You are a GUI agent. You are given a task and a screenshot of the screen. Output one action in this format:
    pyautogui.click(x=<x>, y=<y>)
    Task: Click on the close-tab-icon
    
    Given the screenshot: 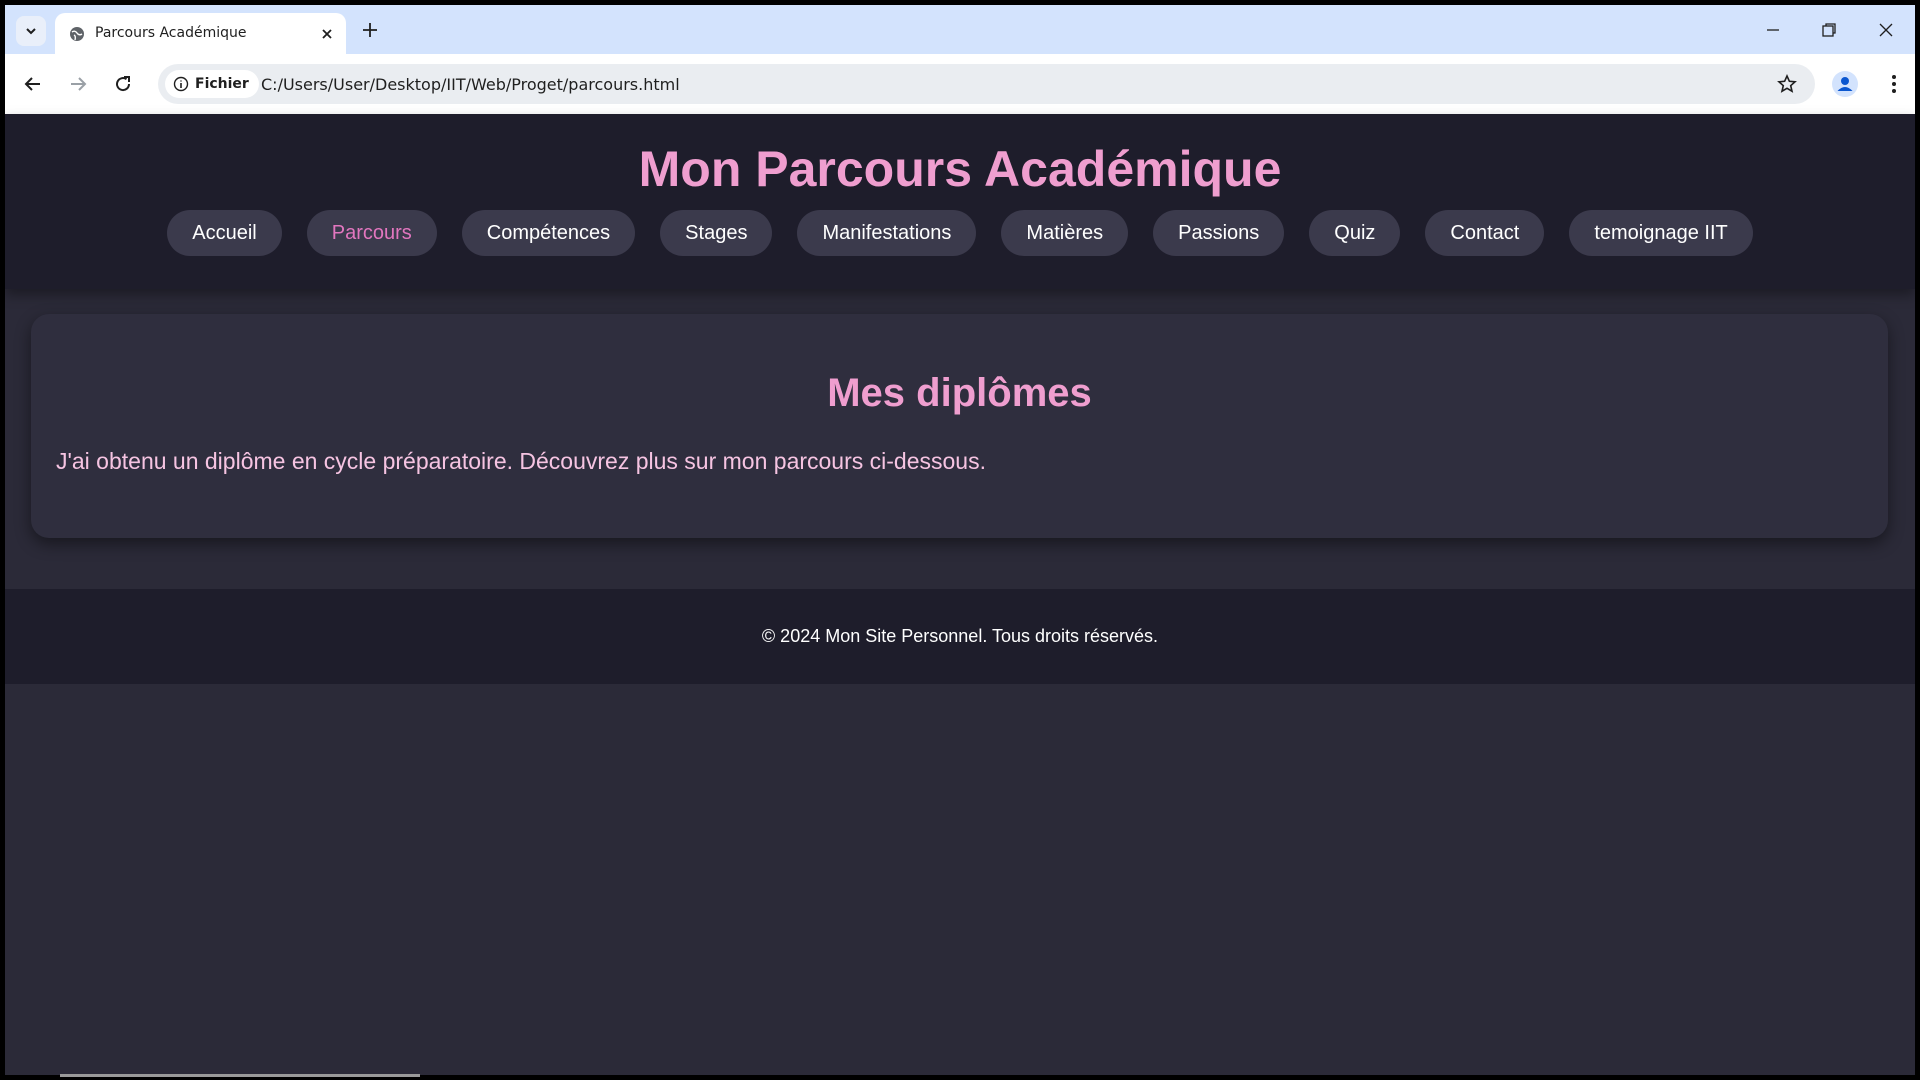 What is the action you would take?
    pyautogui.click(x=327, y=34)
    